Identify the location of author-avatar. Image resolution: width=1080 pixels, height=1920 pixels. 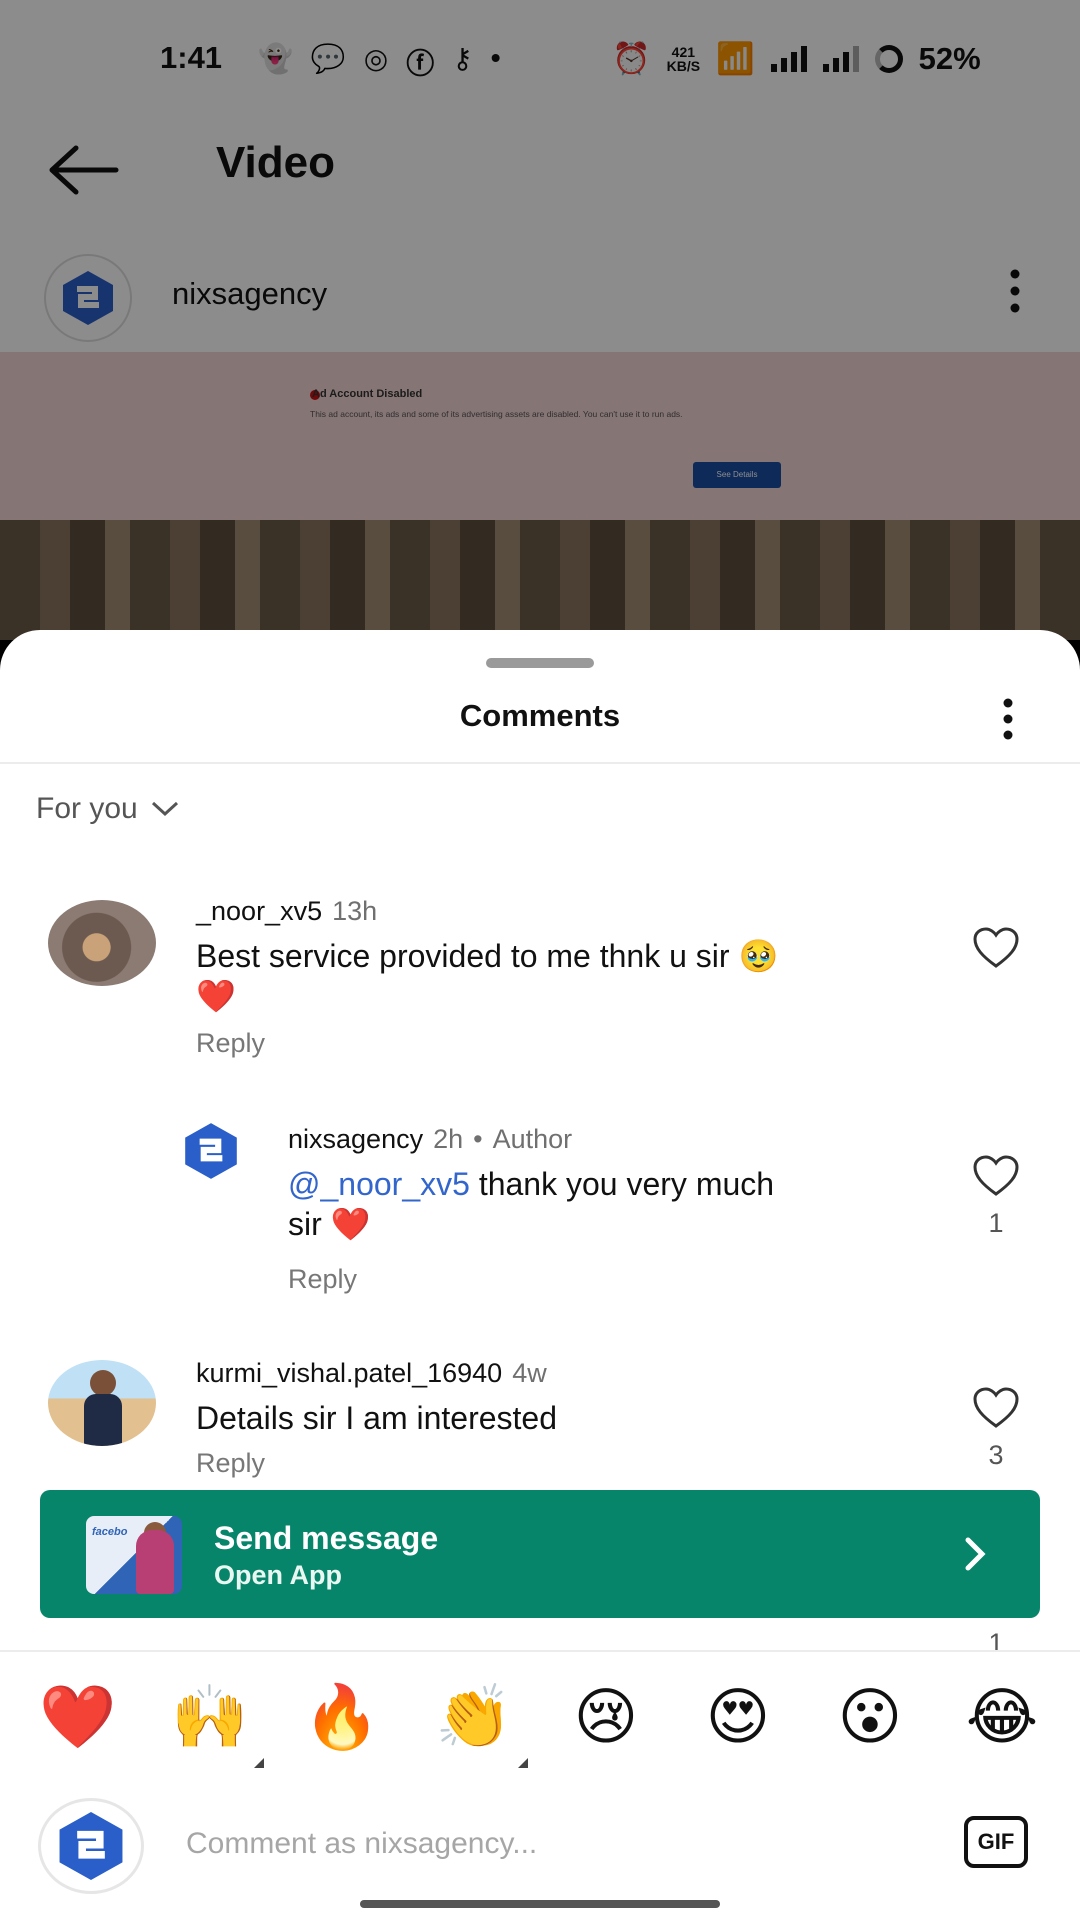
(211, 1151).